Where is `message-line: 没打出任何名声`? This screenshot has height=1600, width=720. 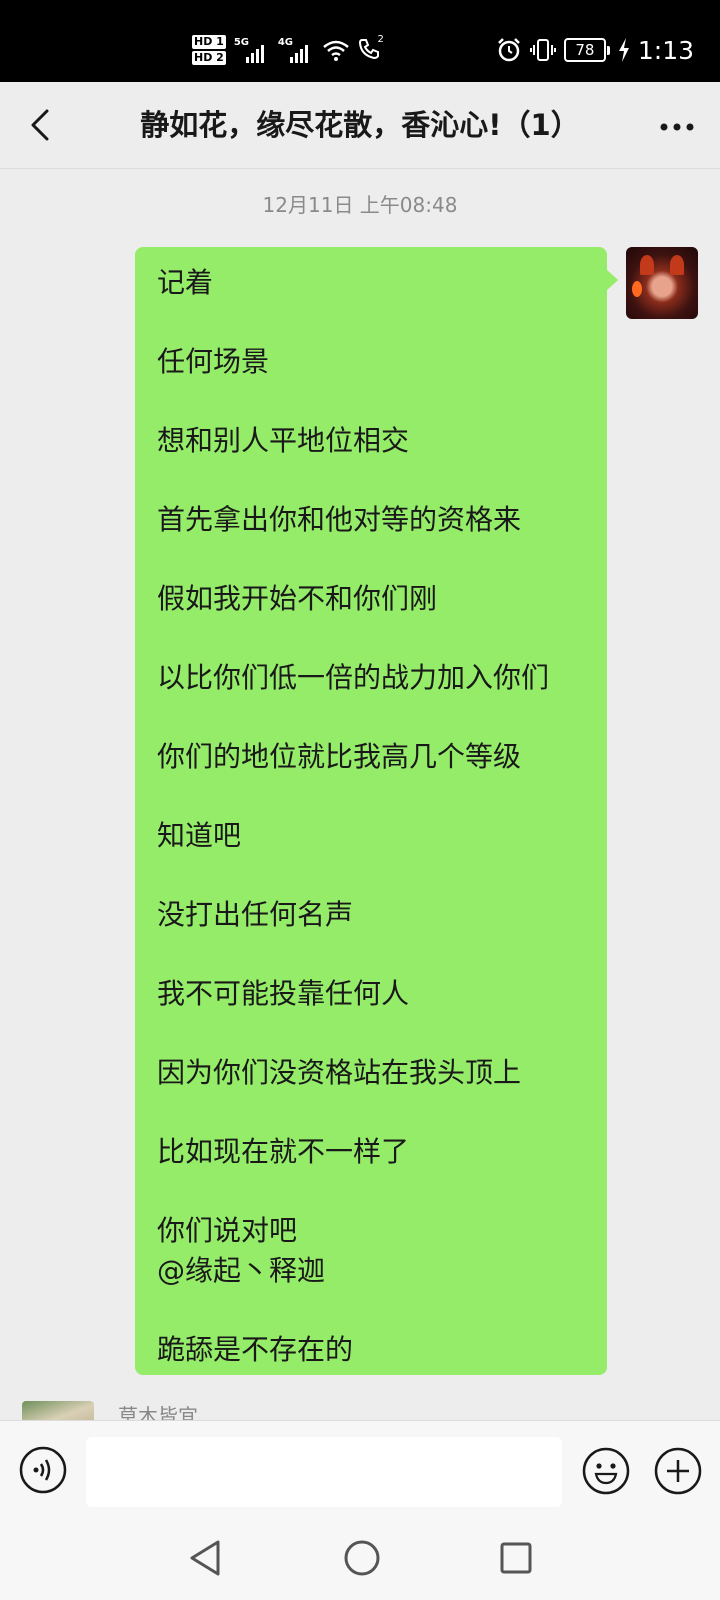 message-line: 没打出任何名声 is located at coordinates (255, 914).